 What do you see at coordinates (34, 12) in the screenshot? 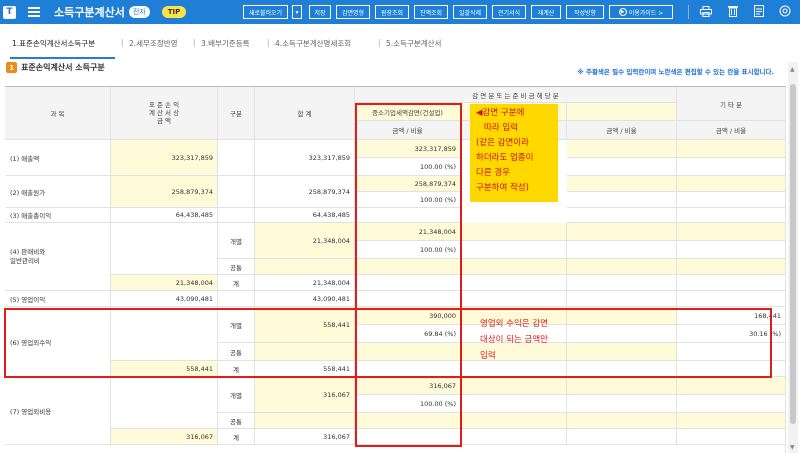
I see `menu-icon` at bounding box center [34, 12].